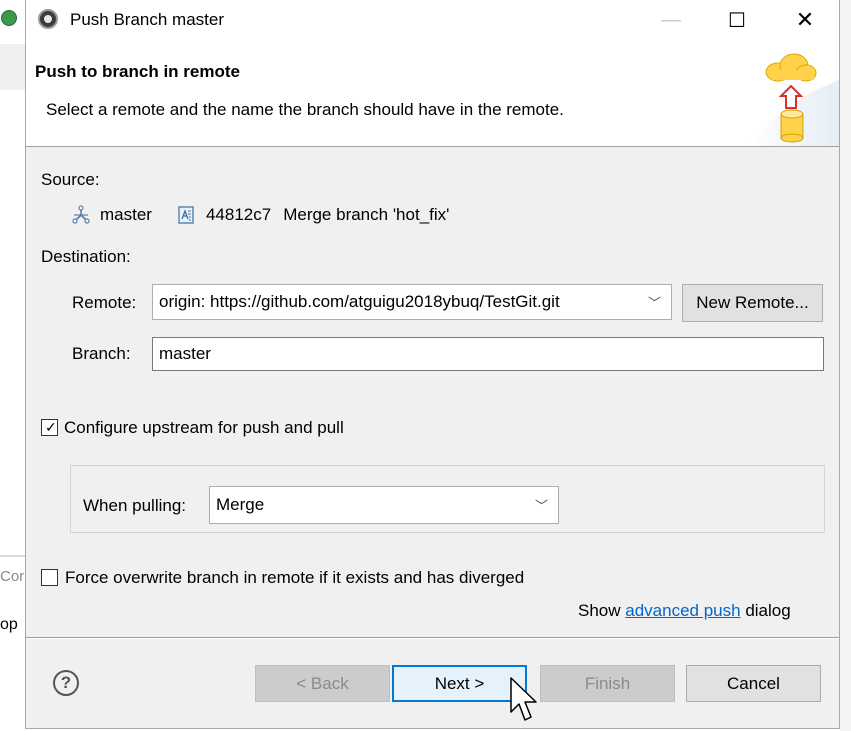 This screenshot has height=731, width=851. What do you see at coordinates (101, 353) in the screenshot?
I see `branch-label: Branch:` at bounding box center [101, 353].